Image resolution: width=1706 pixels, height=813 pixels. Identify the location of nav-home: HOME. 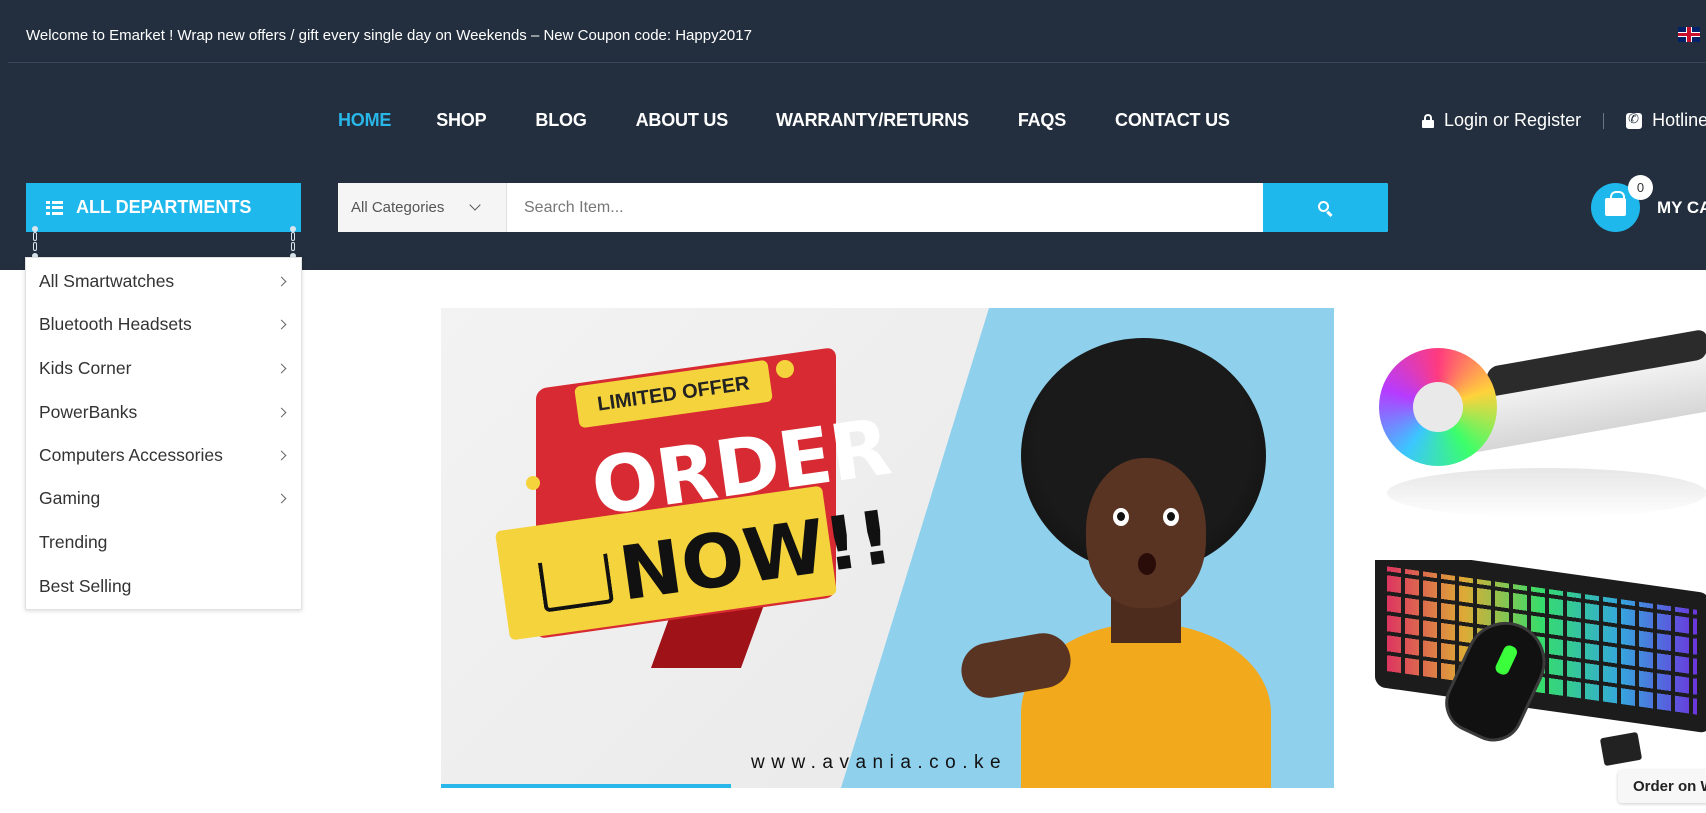
(364, 120).